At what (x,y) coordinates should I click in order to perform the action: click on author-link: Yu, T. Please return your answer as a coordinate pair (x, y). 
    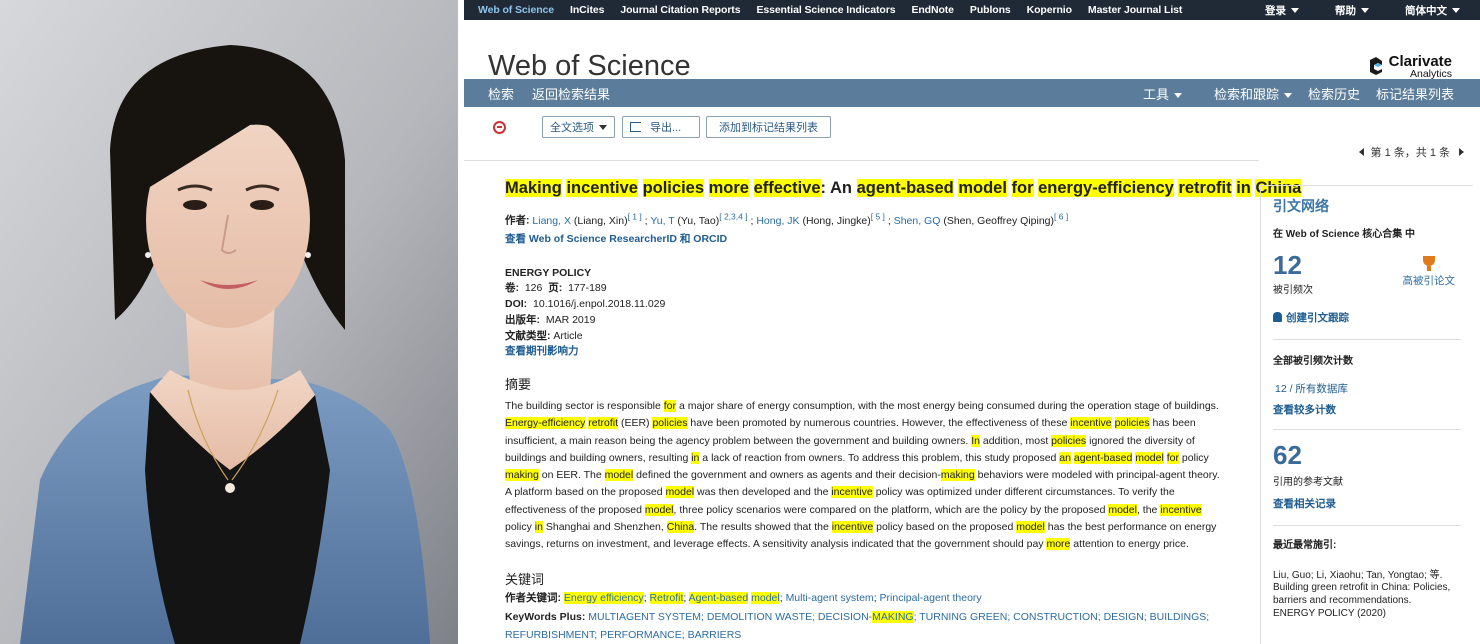
    Looking at the image, I should click on (662, 221).